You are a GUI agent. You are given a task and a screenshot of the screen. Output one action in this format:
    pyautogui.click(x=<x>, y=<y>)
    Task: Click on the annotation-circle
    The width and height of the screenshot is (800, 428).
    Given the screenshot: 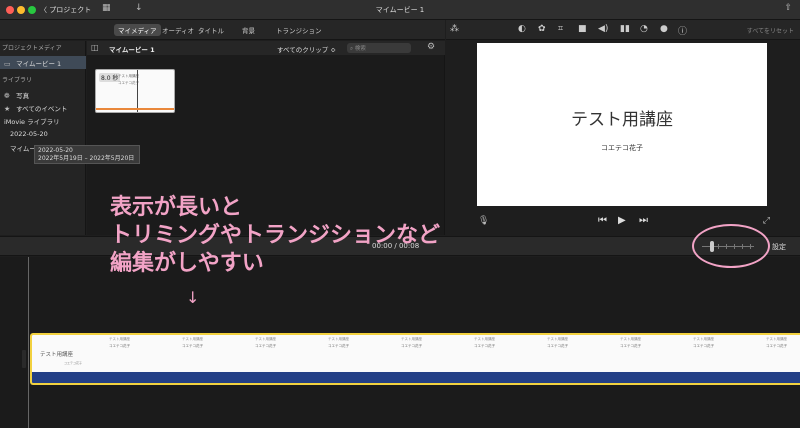 What is the action you would take?
    pyautogui.click(x=731, y=246)
    